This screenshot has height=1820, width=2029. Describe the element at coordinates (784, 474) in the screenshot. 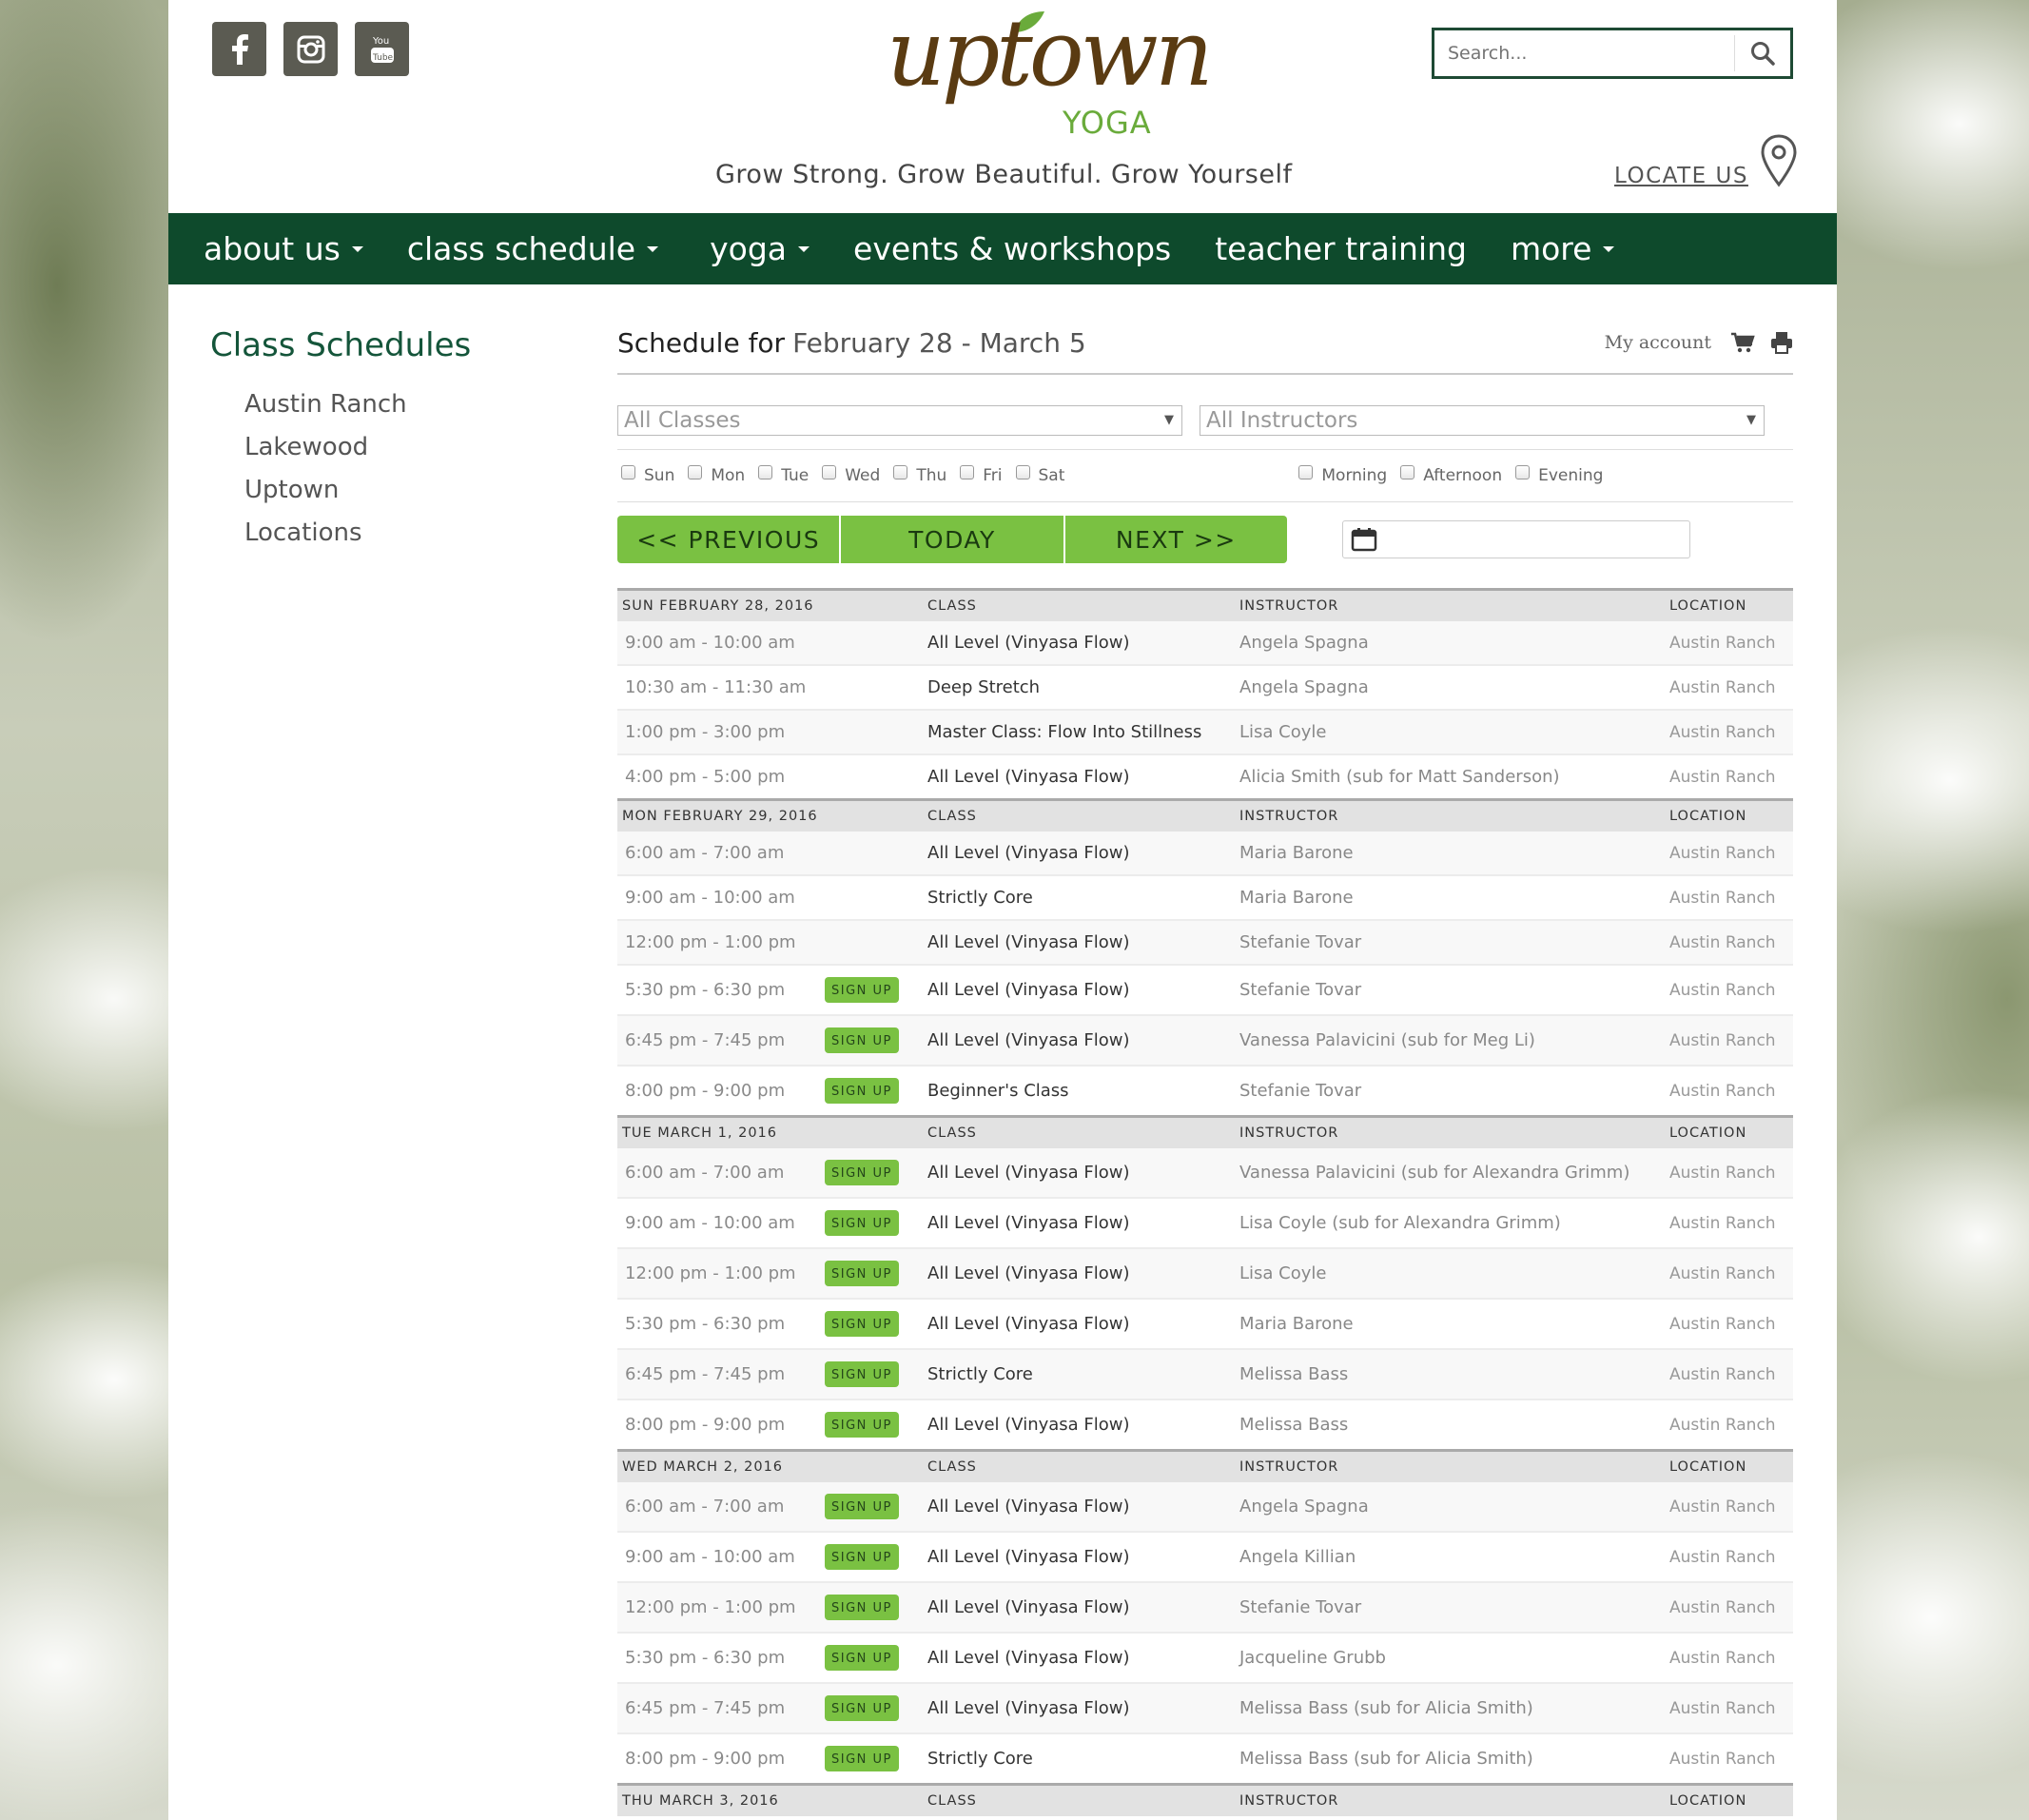

I see `checkbox-tue: Tue` at that location.